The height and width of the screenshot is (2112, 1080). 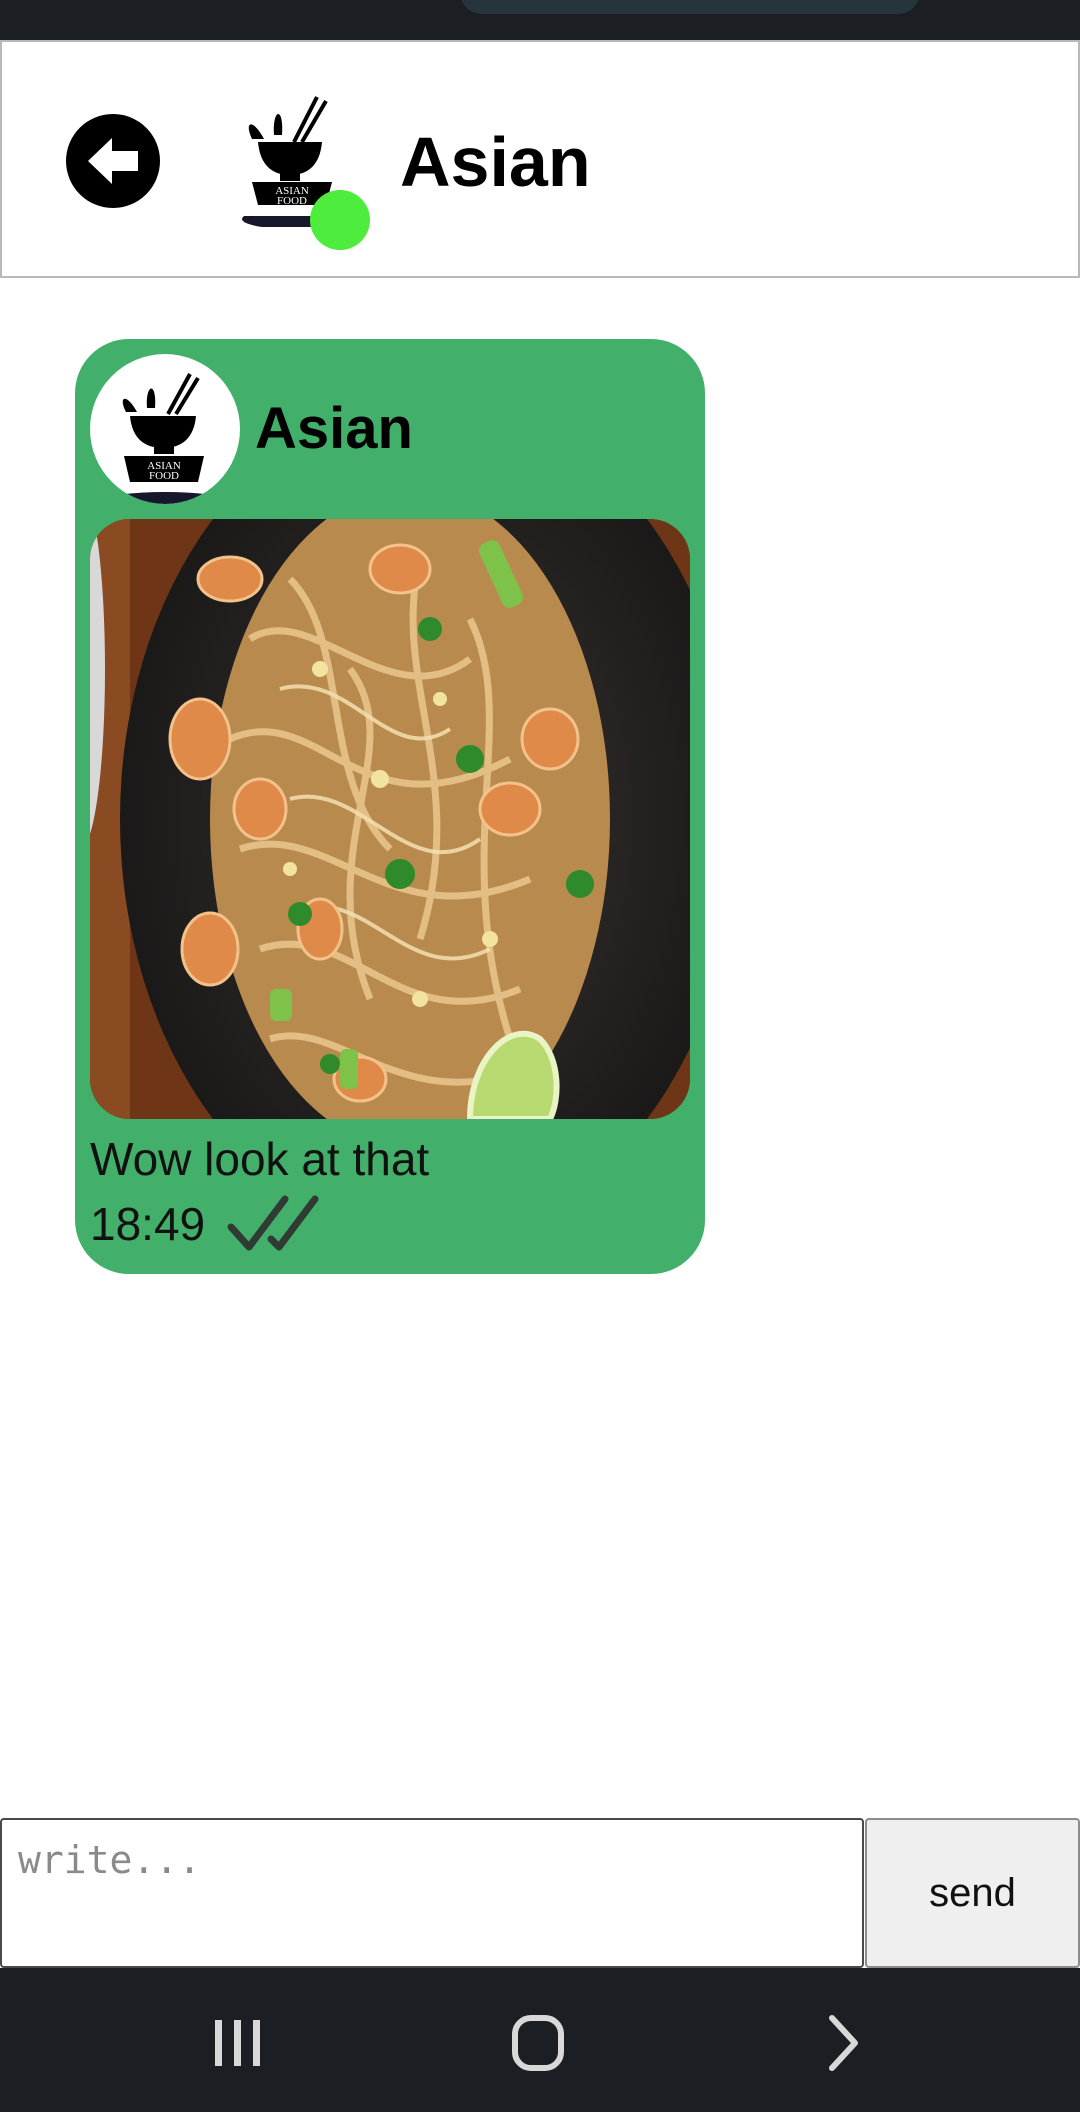 What do you see at coordinates (540, 20) in the screenshot?
I see `status-bar` at bounding box center [540, 20].